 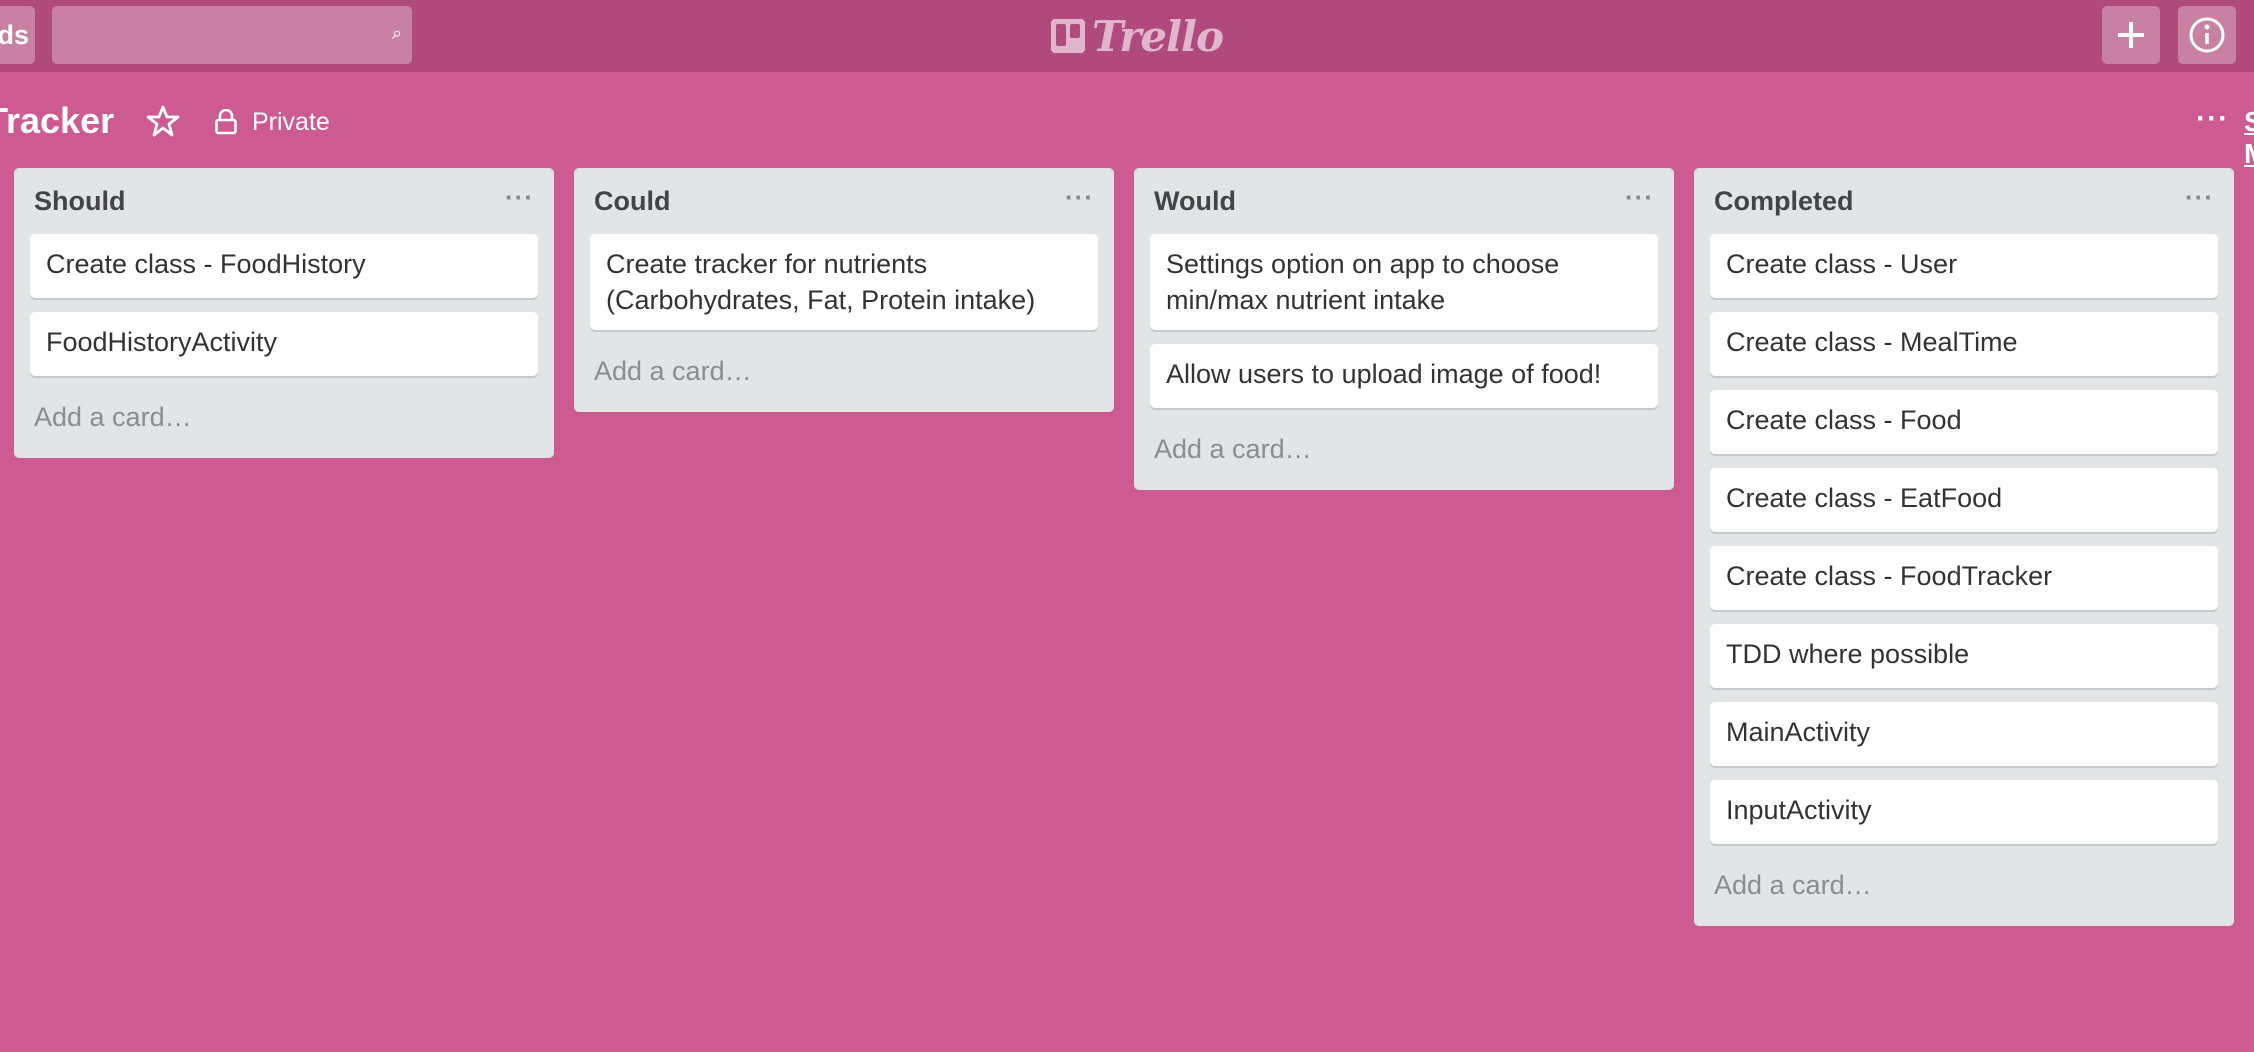 I want to click on list-title: Completed, so click(x=1784, y=201).